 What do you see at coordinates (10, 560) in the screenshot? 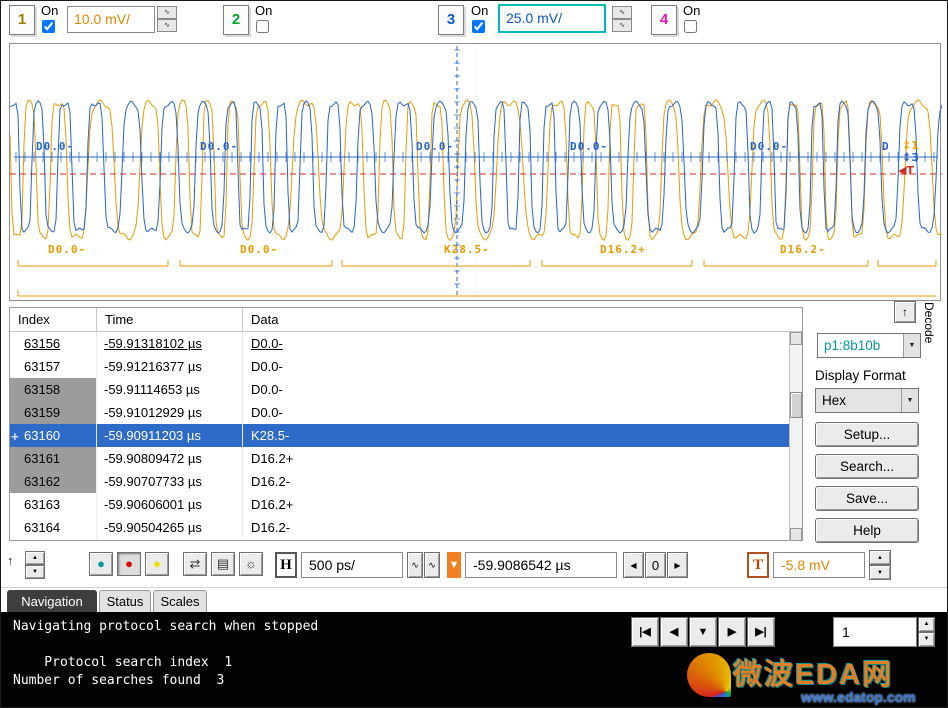
I see `expand-up-icon: ↑` at bounding box center [10, 560].